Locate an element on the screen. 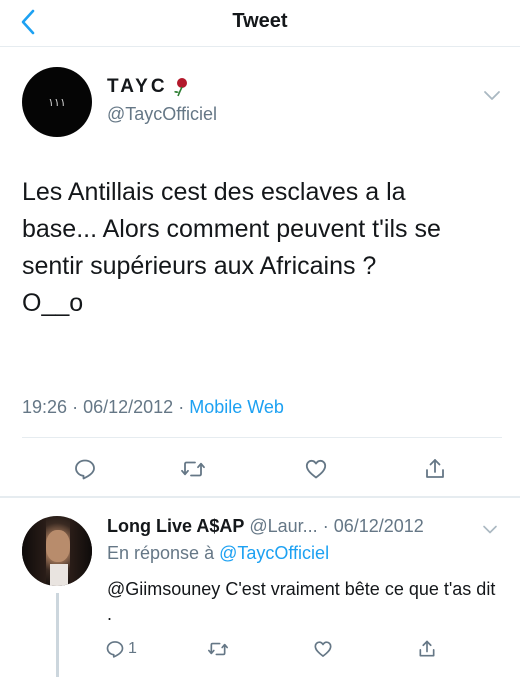 This screenshot has height=677, width=520. avatar: ١١١ is located at coordinates (57, 102).